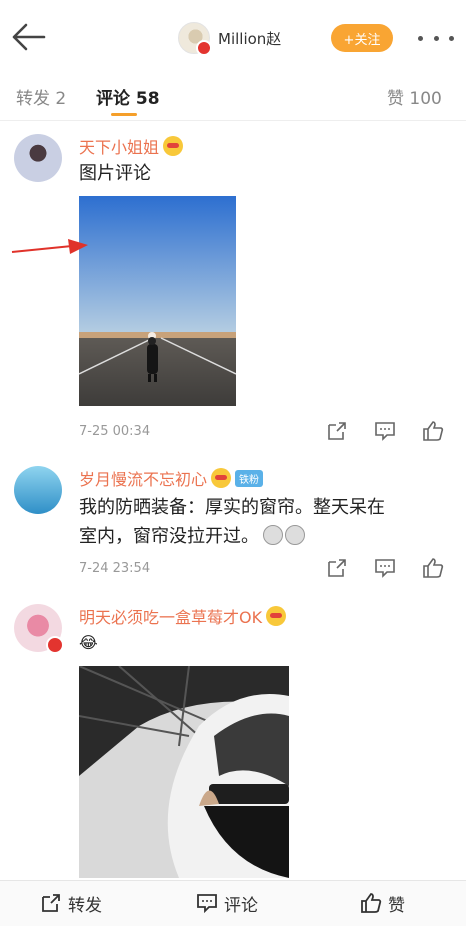  What do you see at coordinates (227, 903) in the screenshot?
I see `comment-button: 评论` at bounding box center [227, 903].